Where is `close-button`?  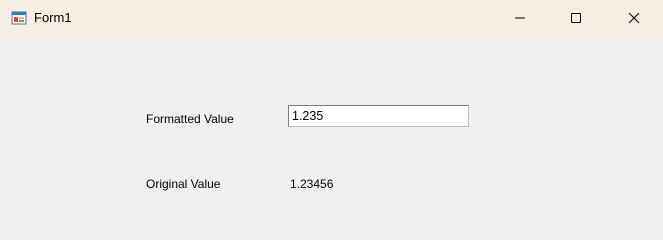 close-button is located at coordinates (634, 18).